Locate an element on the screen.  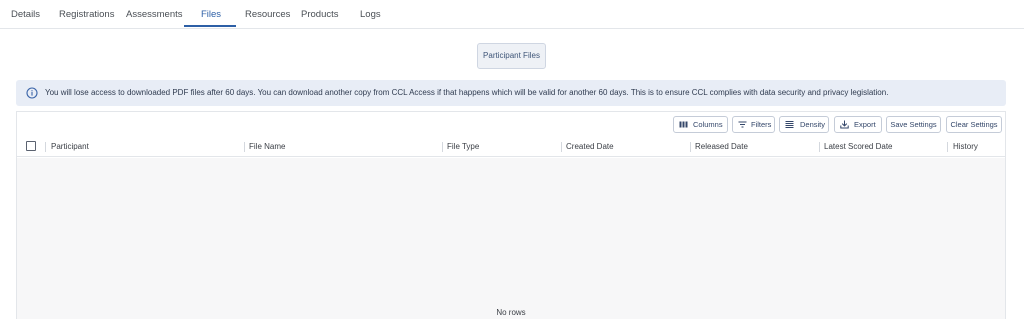
density-icon is located at coordinates (789, 124).